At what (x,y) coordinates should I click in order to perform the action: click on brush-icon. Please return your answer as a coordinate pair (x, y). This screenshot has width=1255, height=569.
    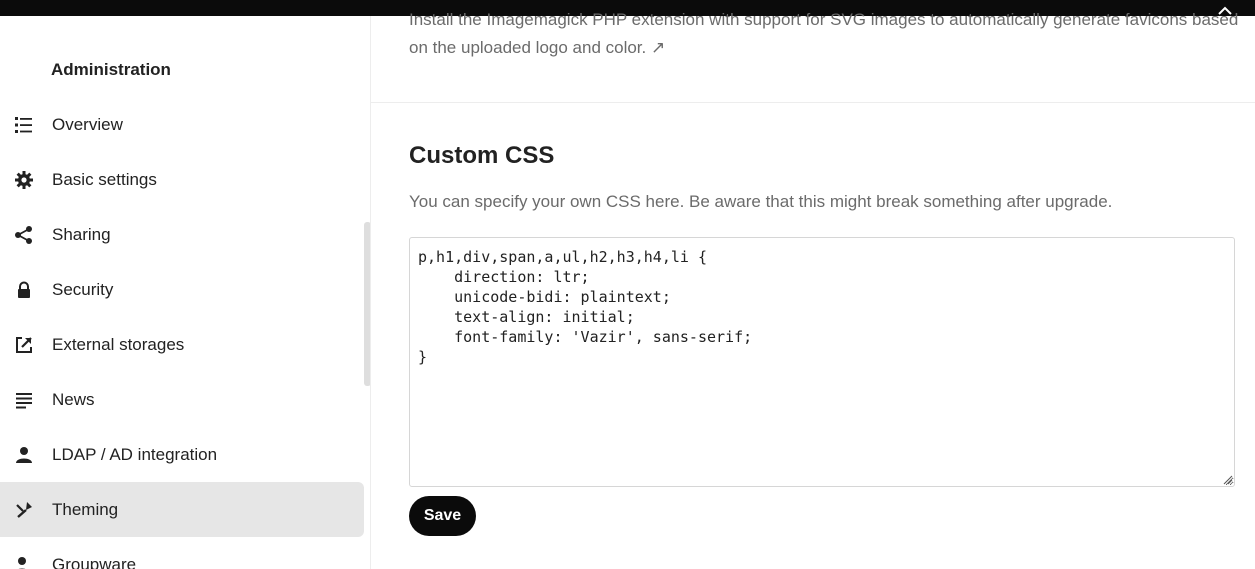
    Looking at the image, I should click on (24, 510).